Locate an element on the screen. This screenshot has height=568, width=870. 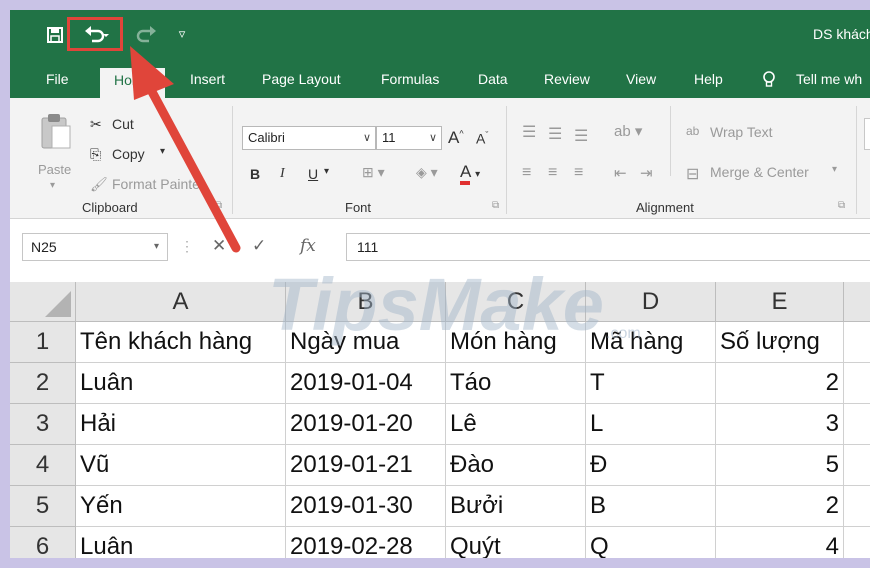
cell-c2: Táo is located at coordinates (516, 383).